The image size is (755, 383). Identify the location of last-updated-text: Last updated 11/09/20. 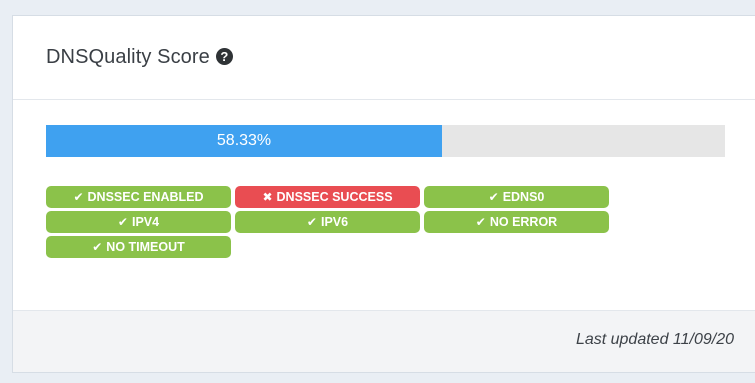
(654, 339).